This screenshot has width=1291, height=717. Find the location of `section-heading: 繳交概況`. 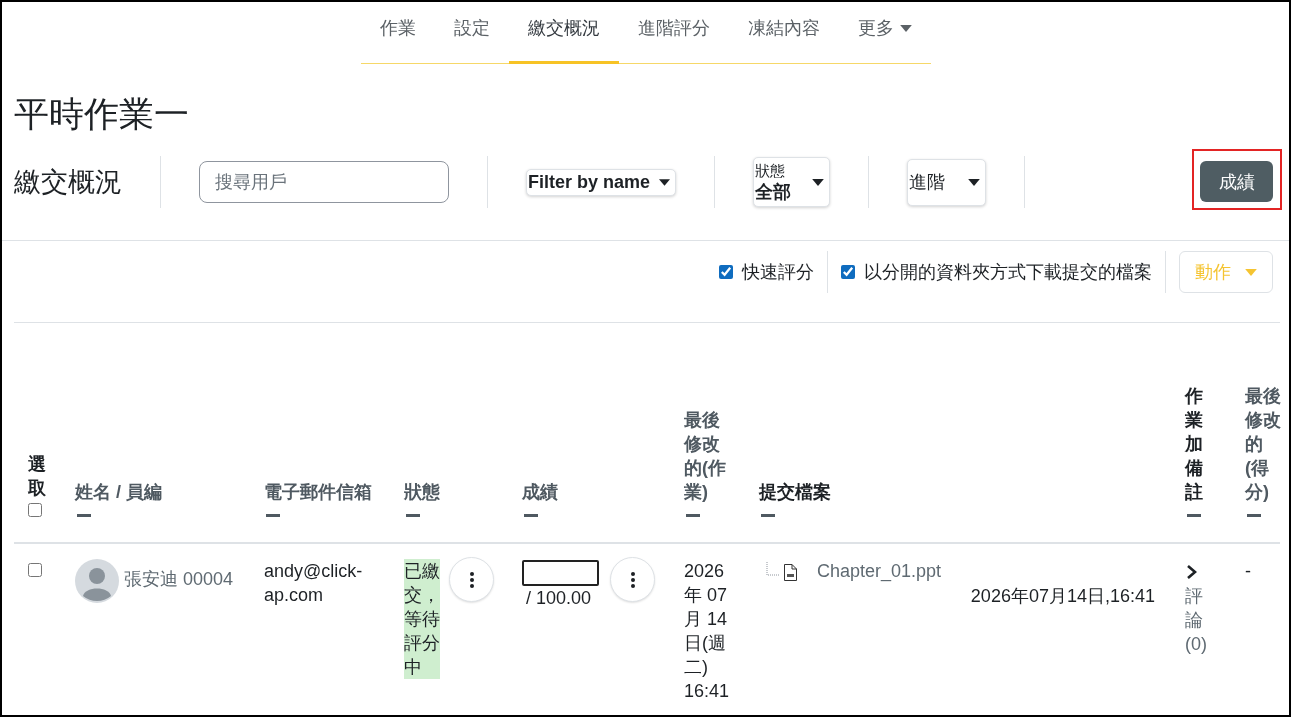

section-heading: 繳交概況 is located at coordinates (68, 182).